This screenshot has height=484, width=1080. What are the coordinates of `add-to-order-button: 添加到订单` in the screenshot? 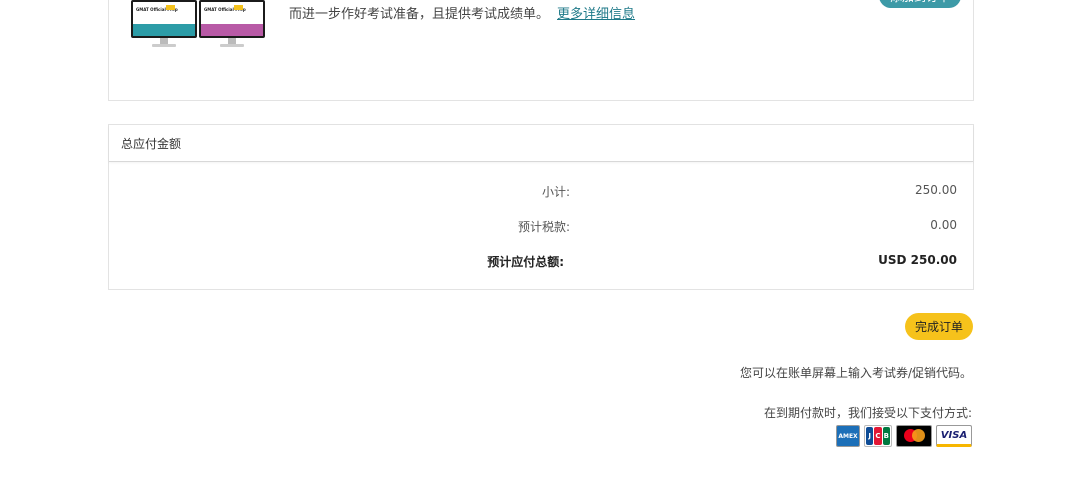 It's located at (920, 4).